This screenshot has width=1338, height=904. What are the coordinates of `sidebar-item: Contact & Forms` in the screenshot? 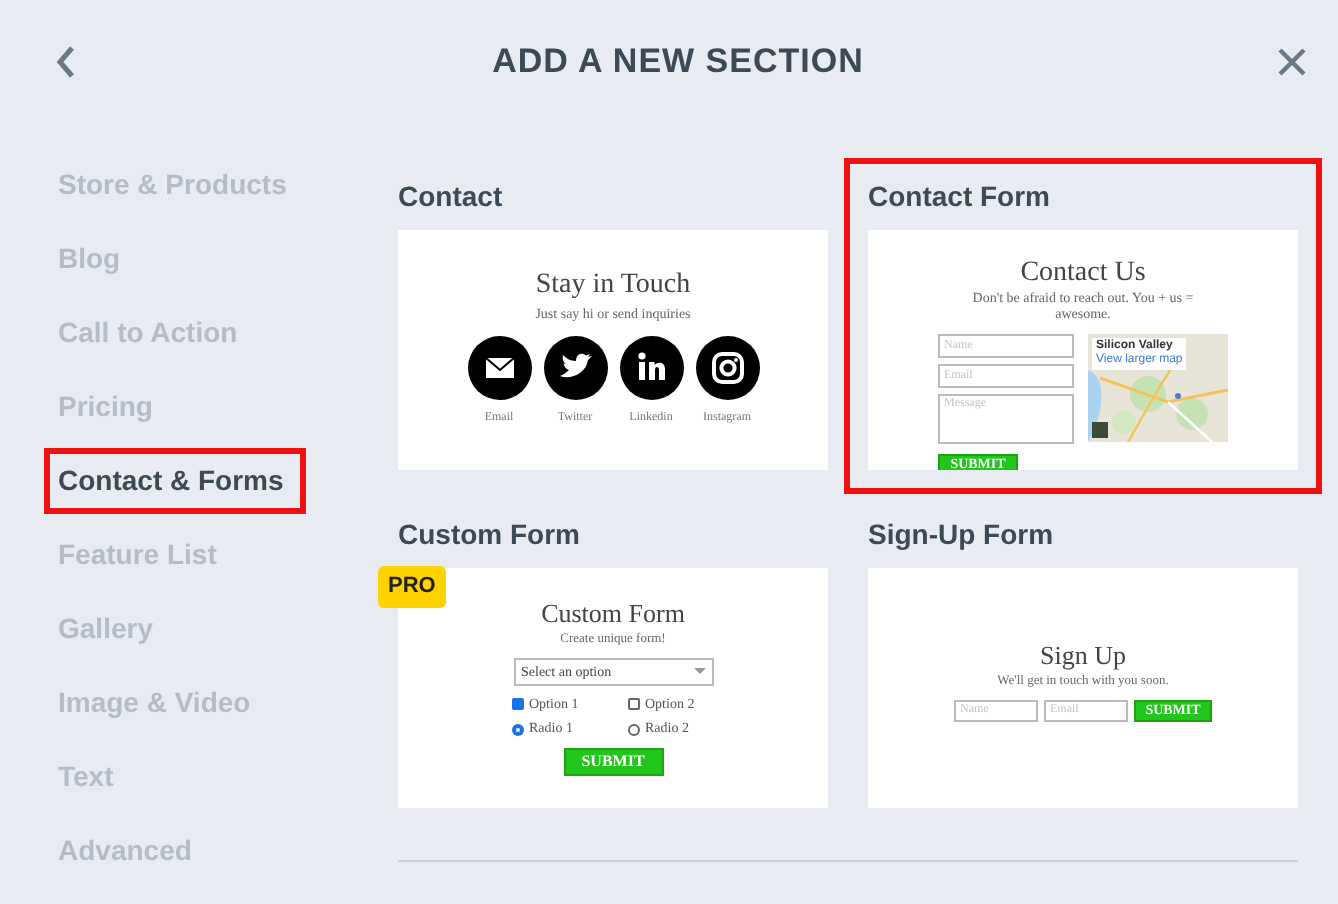 It's located at (175, 481).